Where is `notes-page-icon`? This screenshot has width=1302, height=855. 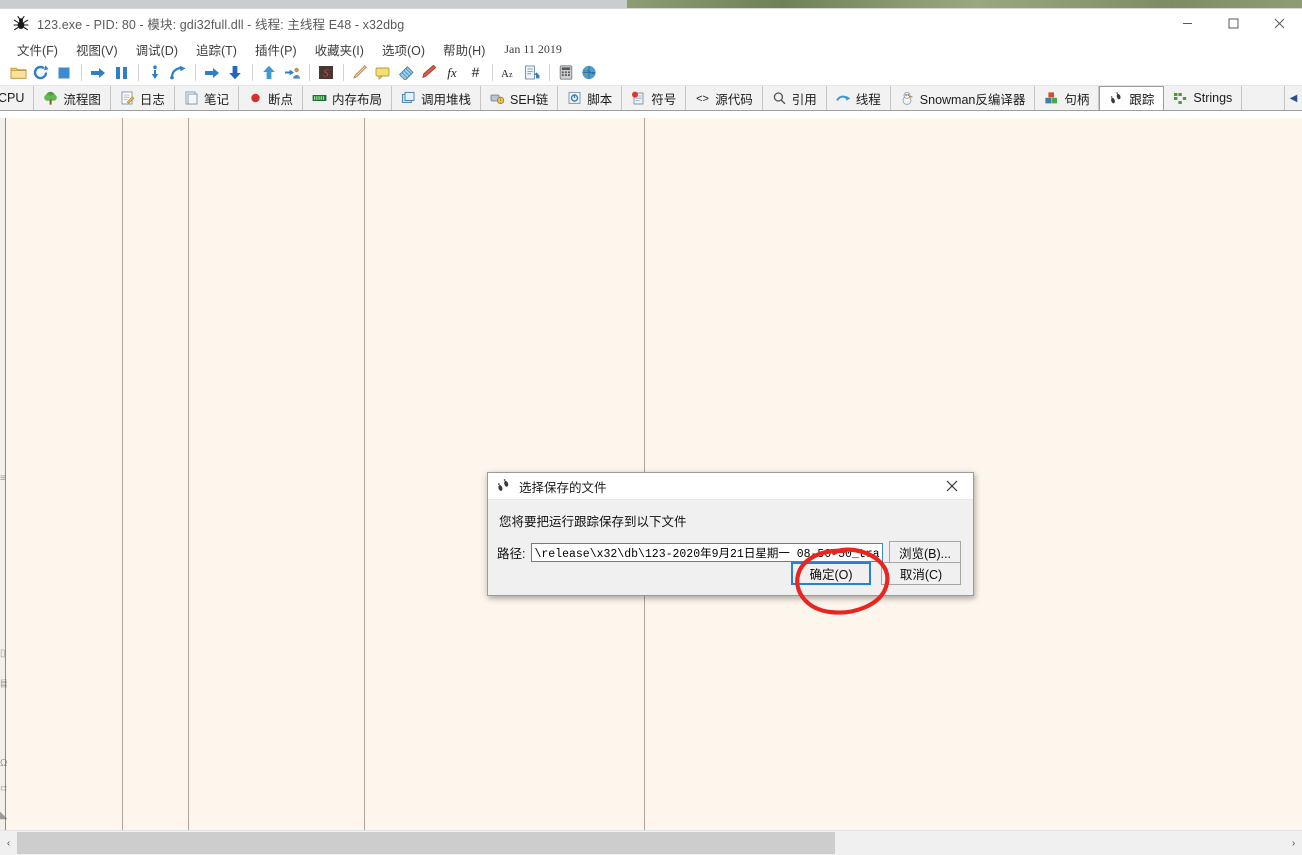 notes-page-icon is located at coordinates (191, 98).